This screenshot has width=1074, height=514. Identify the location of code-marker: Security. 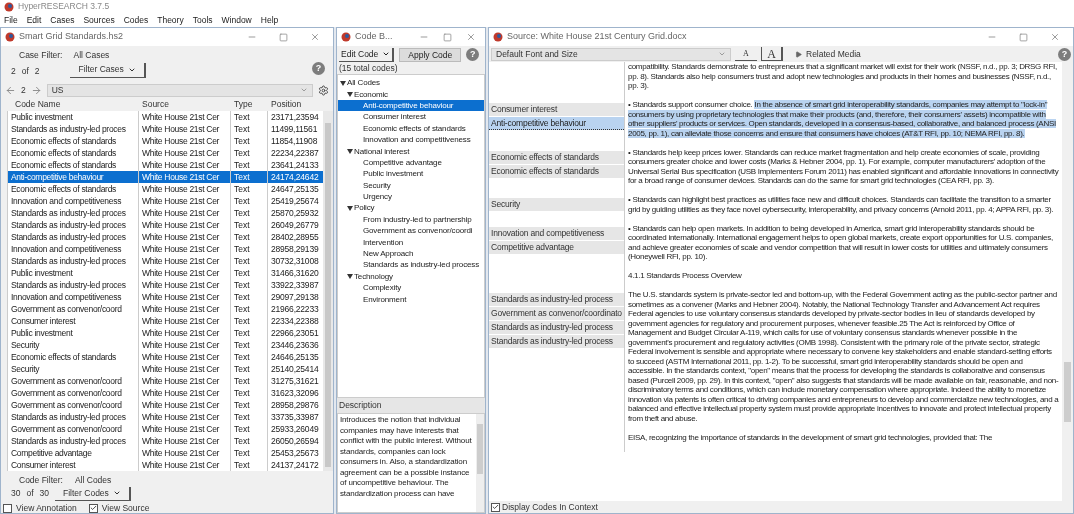
(556, 204).